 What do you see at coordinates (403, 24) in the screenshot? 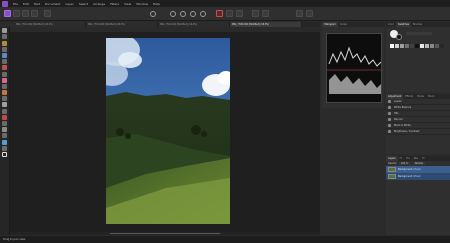
I see `tab-swatches: Swatches` at bounding box center [403, 24].